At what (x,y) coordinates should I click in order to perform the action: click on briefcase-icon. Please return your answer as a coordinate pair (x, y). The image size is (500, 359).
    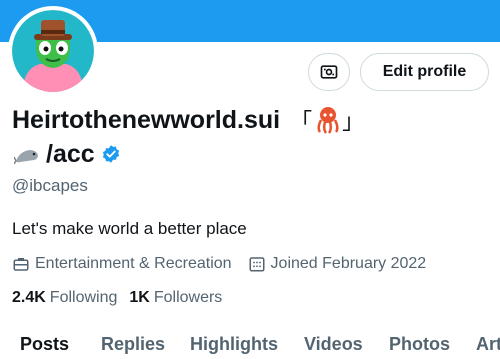
    Looking at the image, I should click on (21, 264).